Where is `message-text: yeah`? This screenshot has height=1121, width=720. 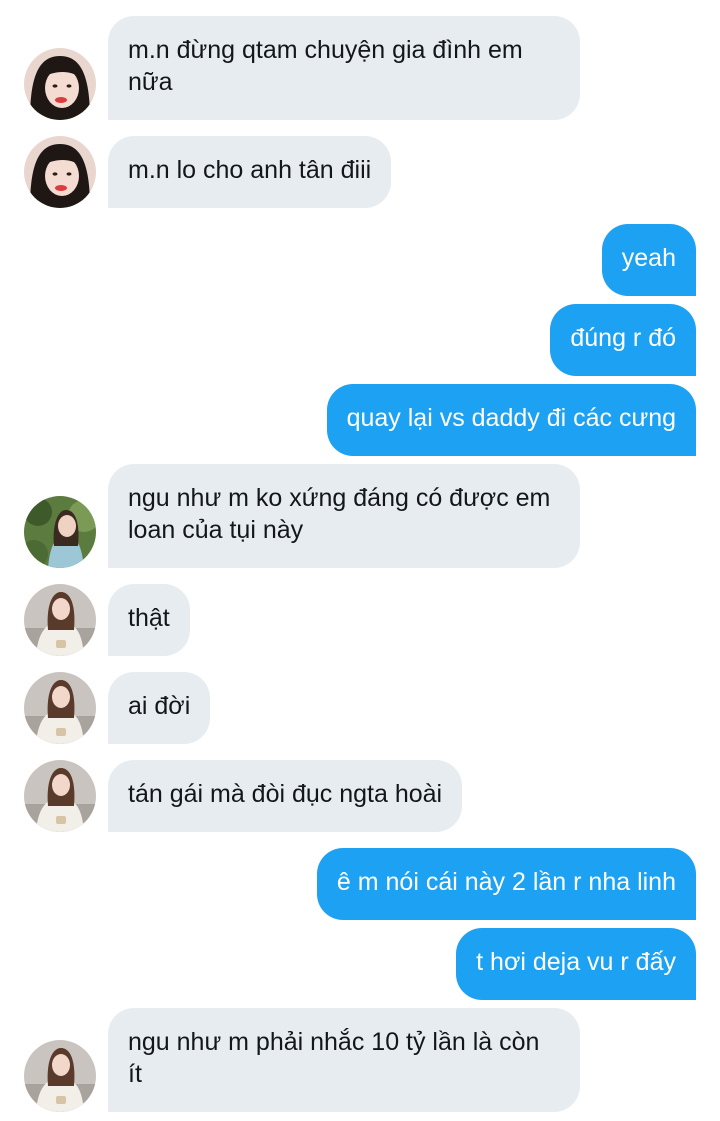 message-text: yeah is located at coordinates (648, 258).